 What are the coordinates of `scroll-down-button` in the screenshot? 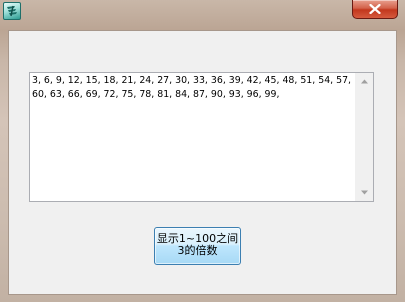 It's located at (364, 192).